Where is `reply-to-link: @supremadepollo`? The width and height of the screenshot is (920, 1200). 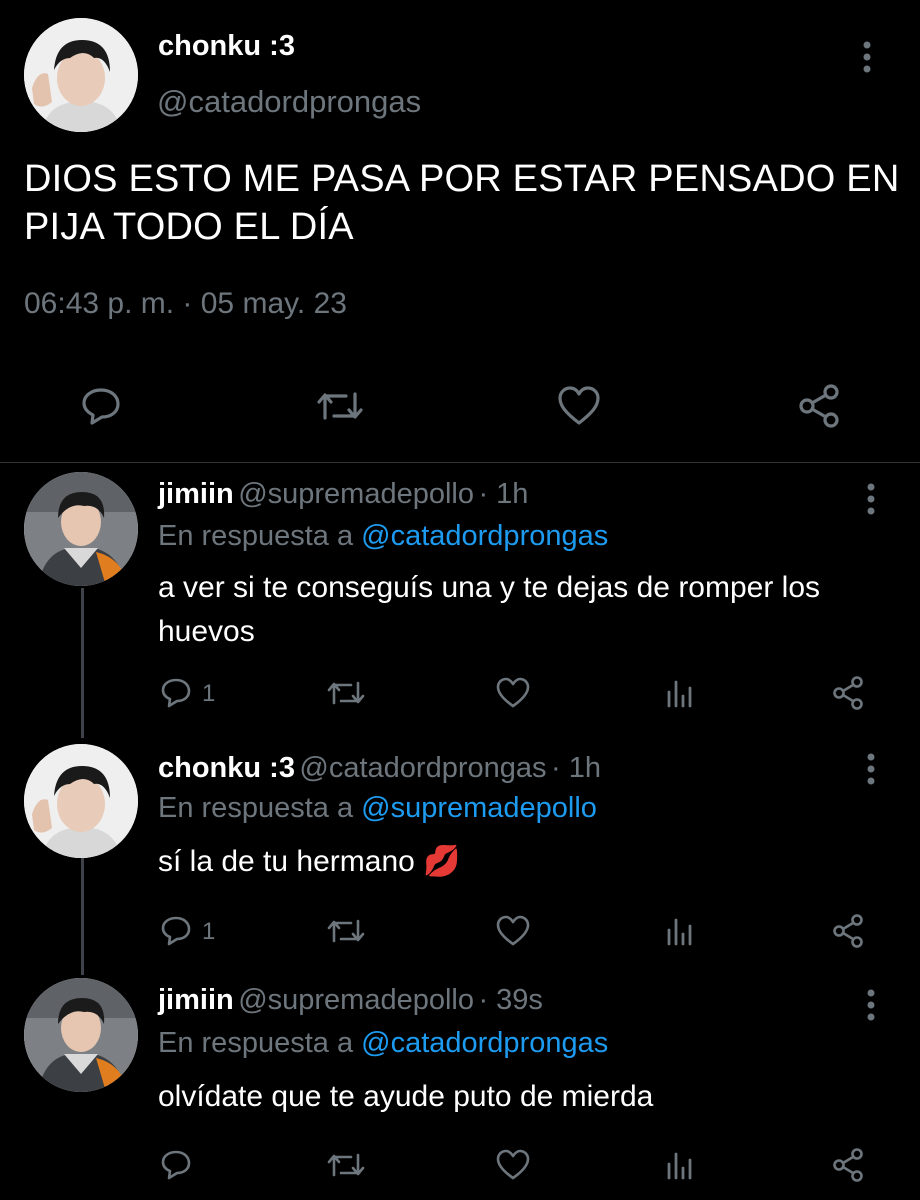
reply-to-link: @supremadepollo is located at coordinates (479, 808).